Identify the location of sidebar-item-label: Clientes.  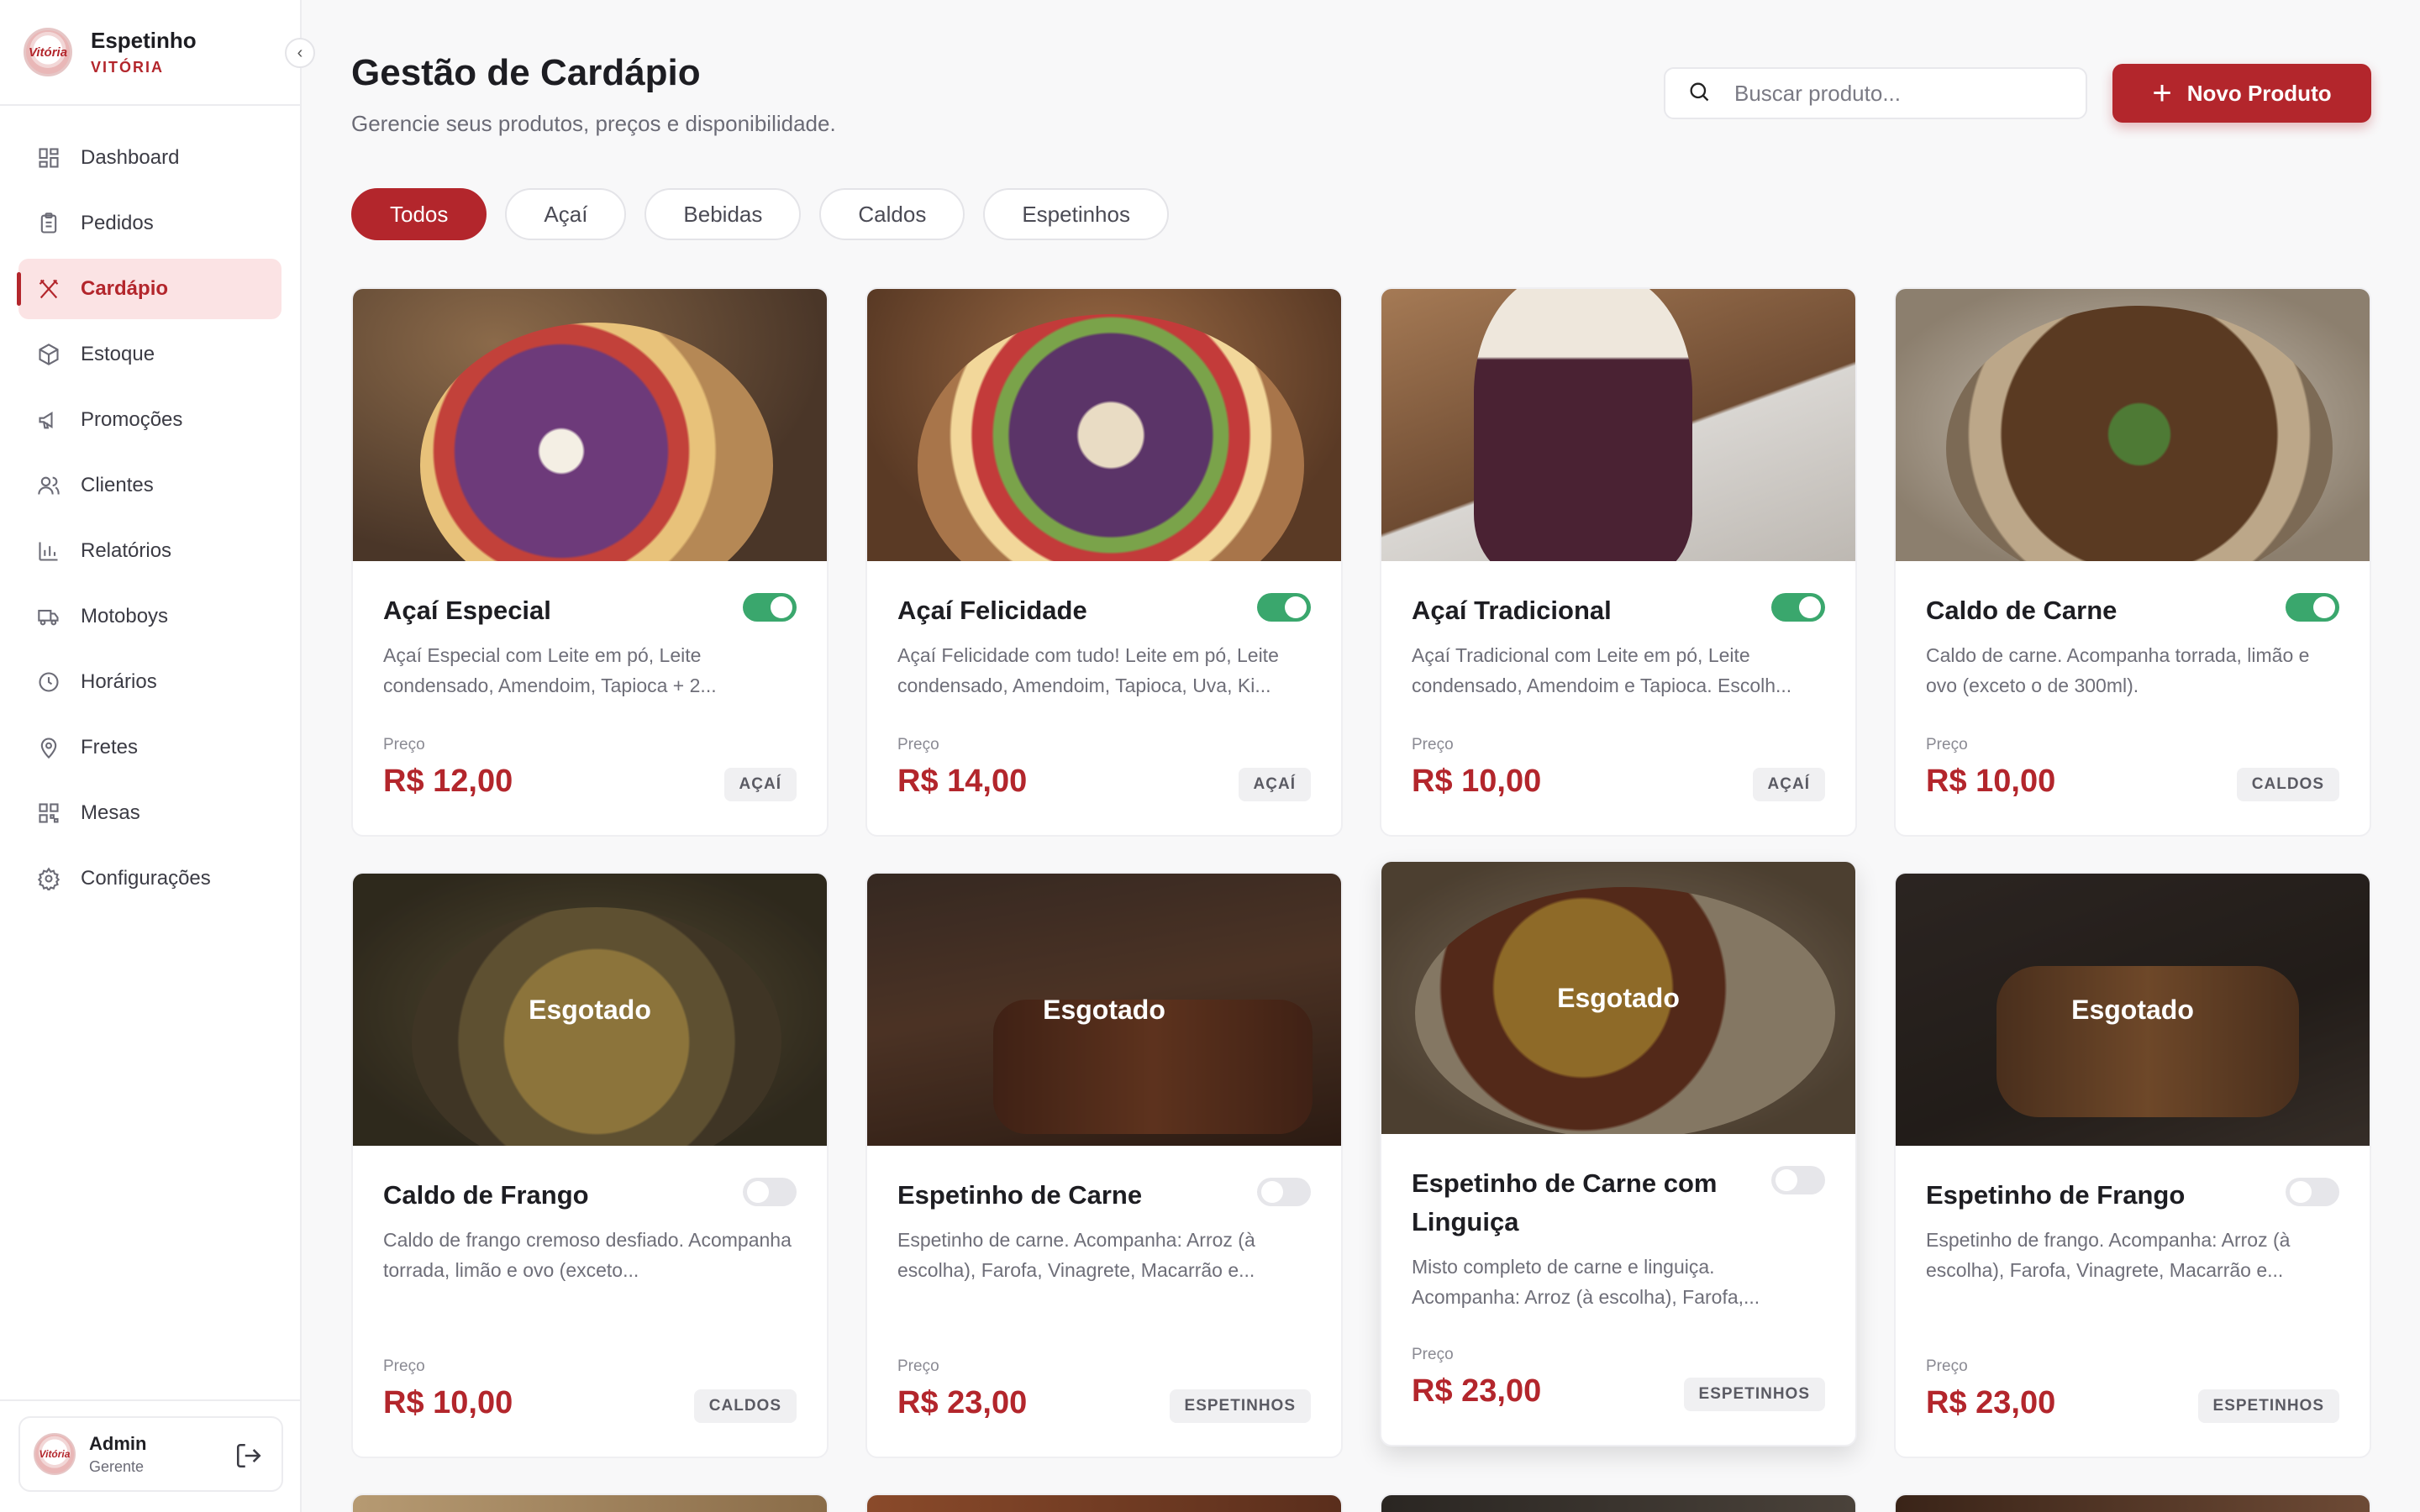
(117, 485).